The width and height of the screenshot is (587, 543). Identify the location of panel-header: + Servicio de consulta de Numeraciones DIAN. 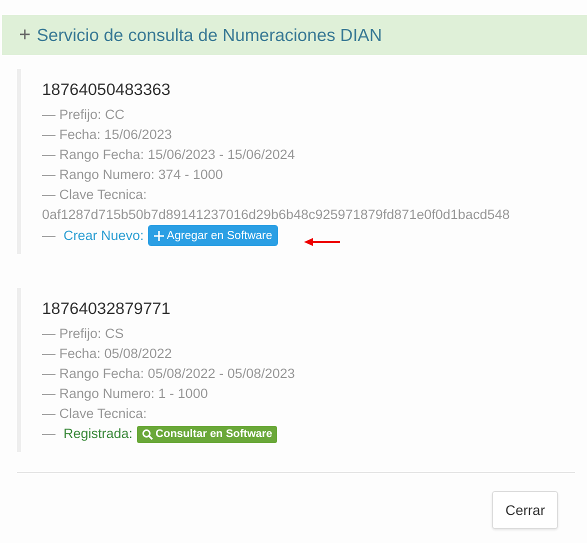
(294, 35).